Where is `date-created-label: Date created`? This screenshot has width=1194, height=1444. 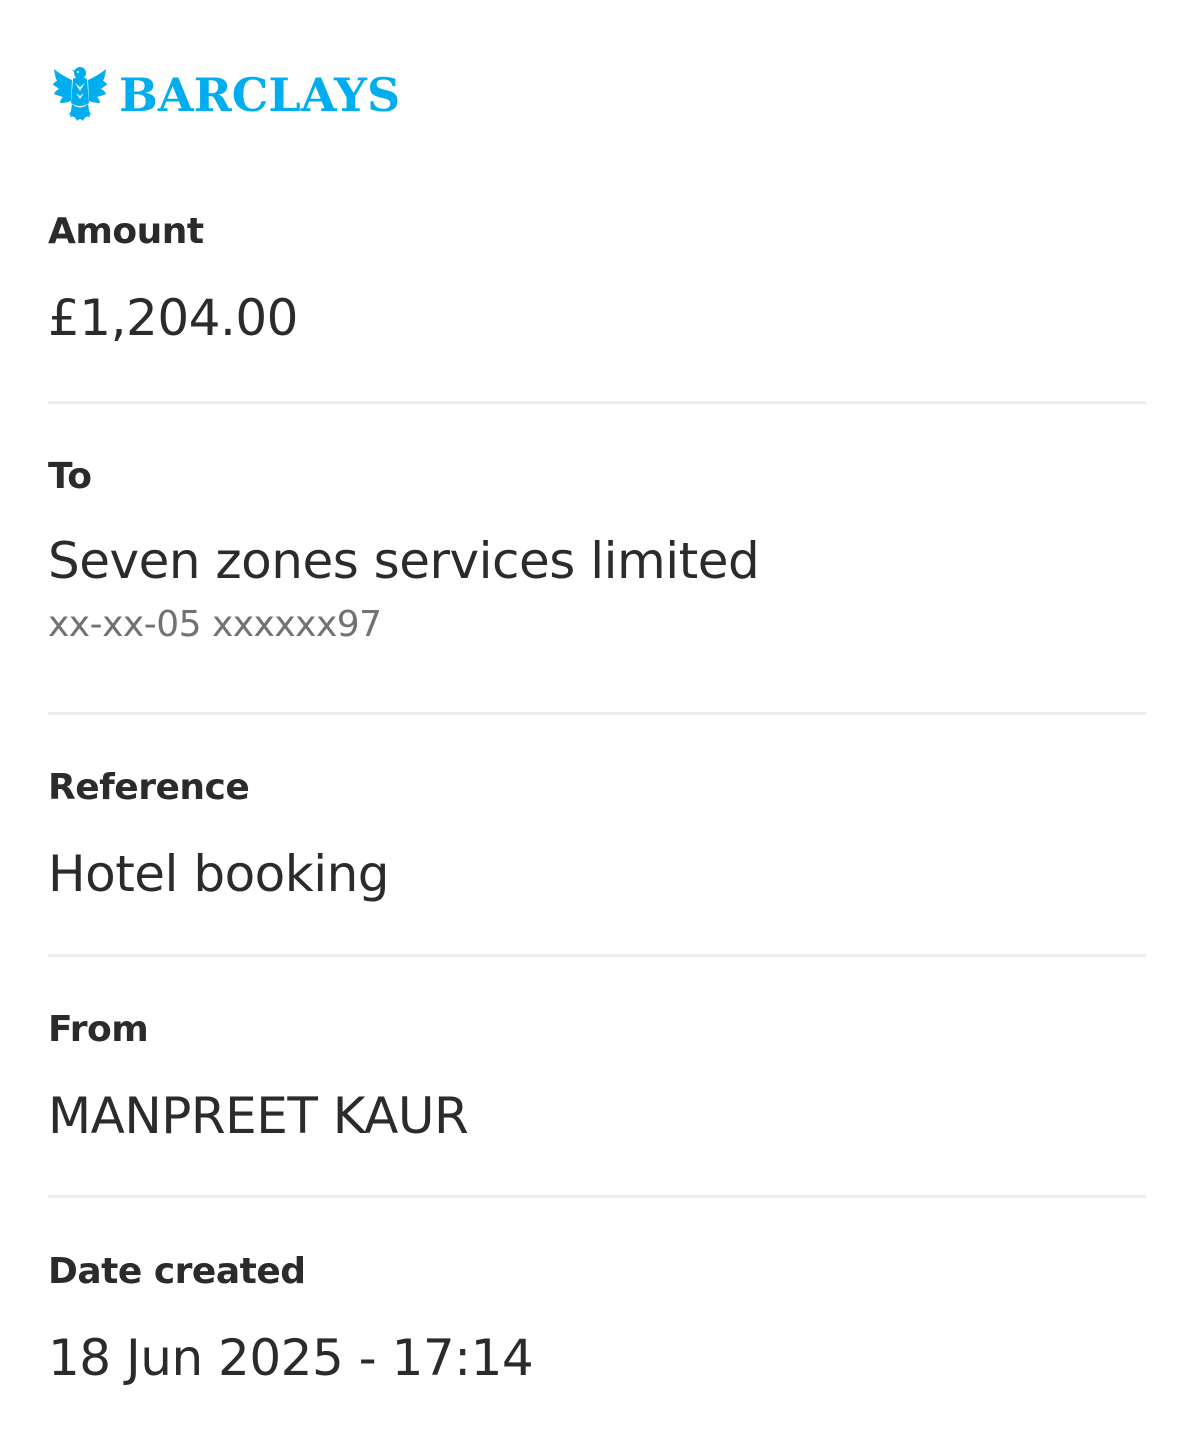
date-created-label: Date created is located at coordinates (177, 1271).